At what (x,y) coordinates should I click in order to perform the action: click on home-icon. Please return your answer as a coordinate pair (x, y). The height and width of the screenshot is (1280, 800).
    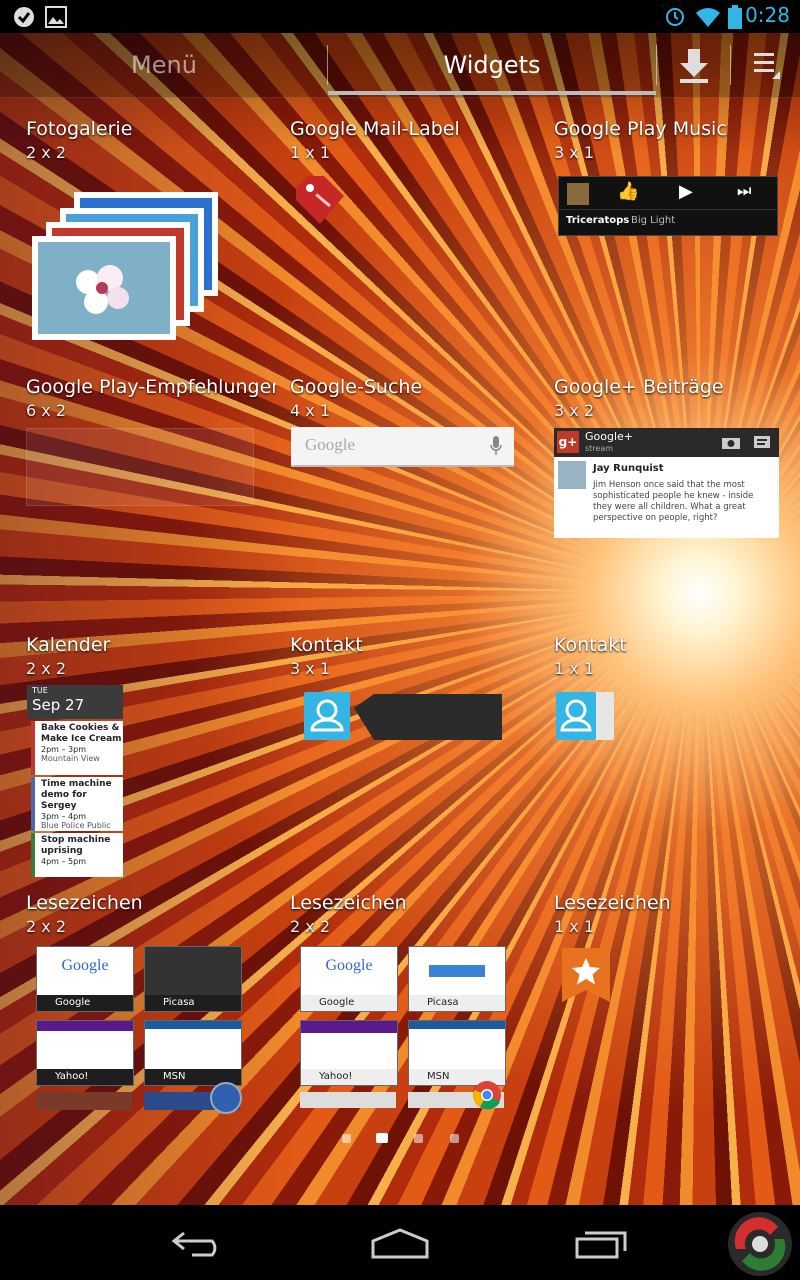
    Looking at the image, I should click on (400, 1243).